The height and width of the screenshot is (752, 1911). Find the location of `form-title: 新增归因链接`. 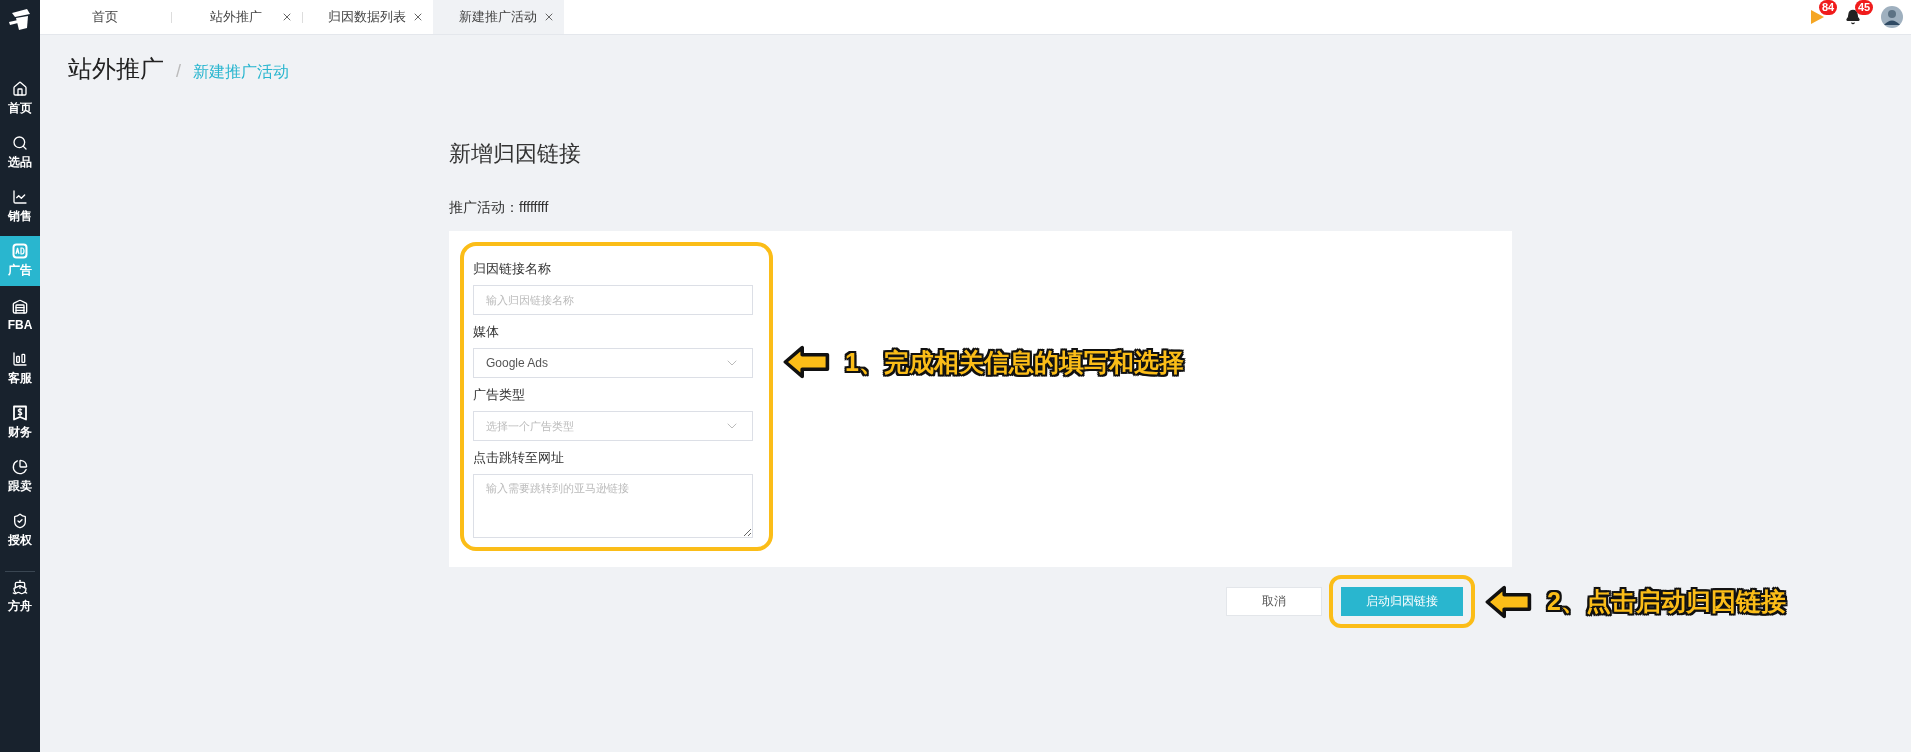

form-title: 新增归因链接 is located at coordinates (515, 154).